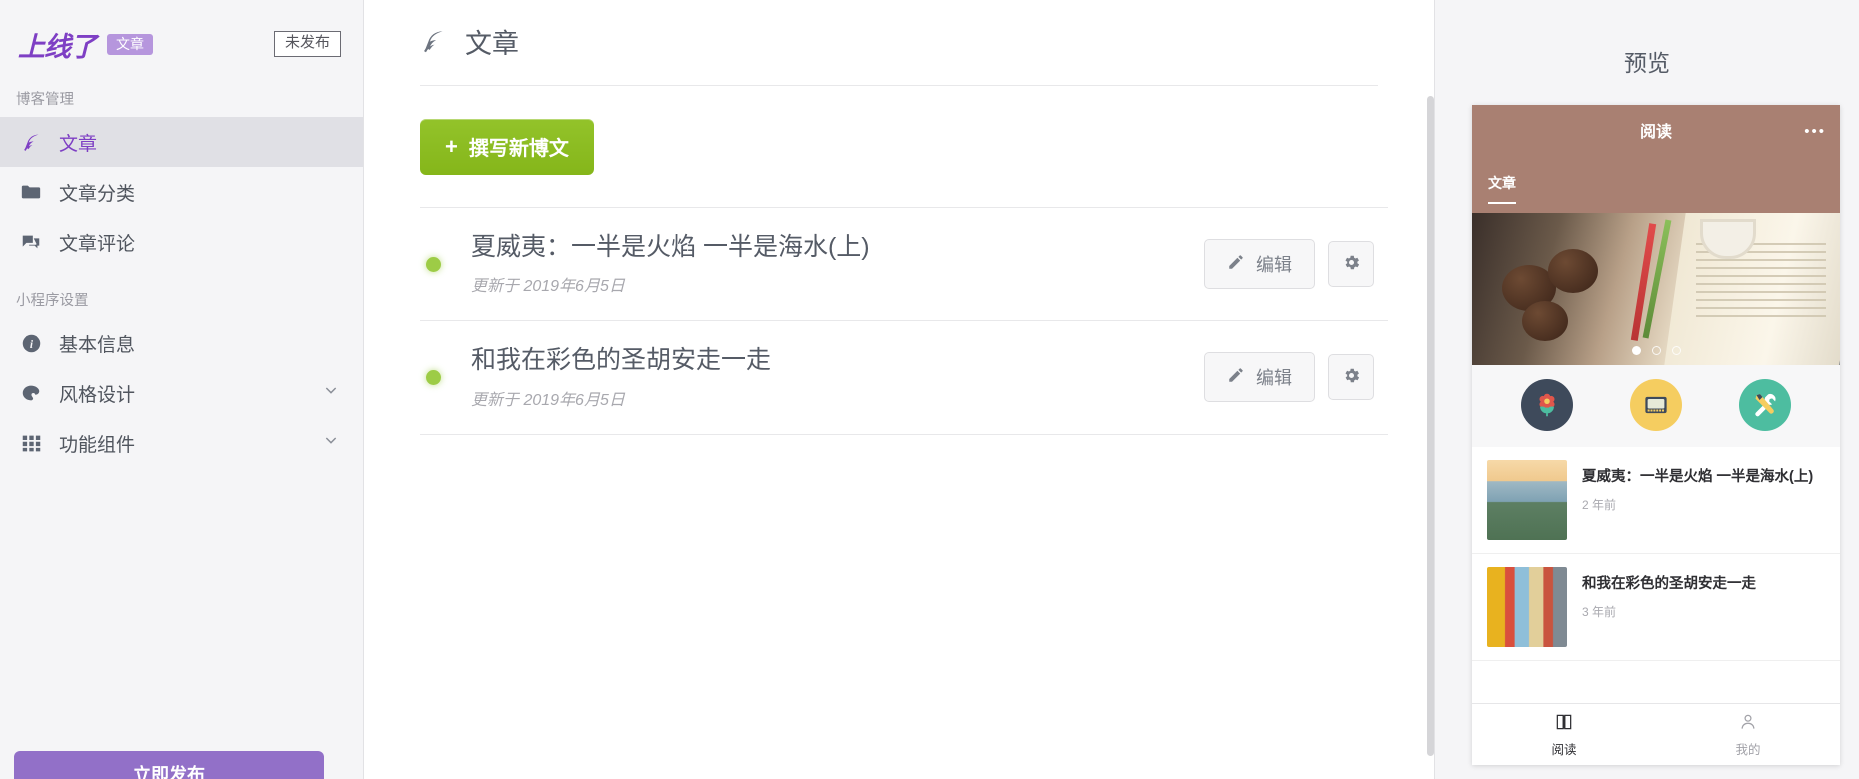  I want to click on palette-icon, so click(31, 393).